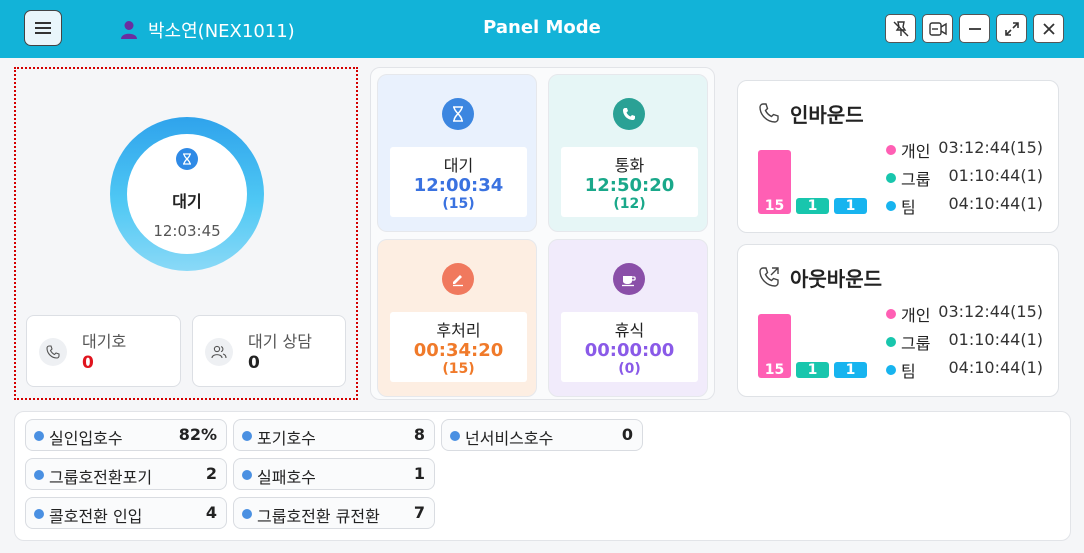 The width and height of the screenshot is (1084, 553). Describe the element at coordinates (101, 477) in the screenshot. I see `stat-label: 그룹호전환포기` at that location.